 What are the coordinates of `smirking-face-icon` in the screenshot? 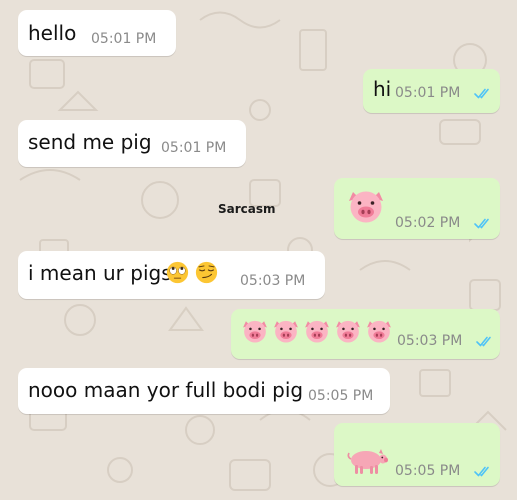 It's located at (206, 272).